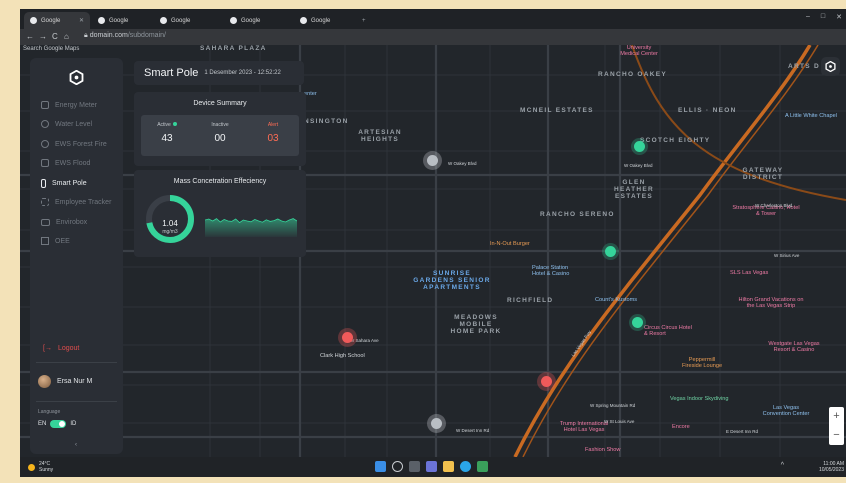  Describe the element at coordinates (613, 405) in the screenshot. I see `street-label: W Spring Mountain Rd` at that location.